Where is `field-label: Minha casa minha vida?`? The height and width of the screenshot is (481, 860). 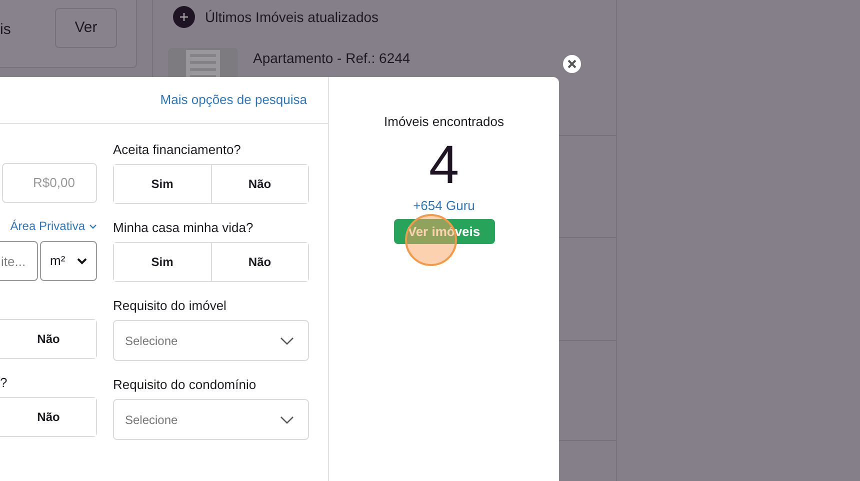 field-label: Minha casa minha vida? is located at coordinates (183, 228).